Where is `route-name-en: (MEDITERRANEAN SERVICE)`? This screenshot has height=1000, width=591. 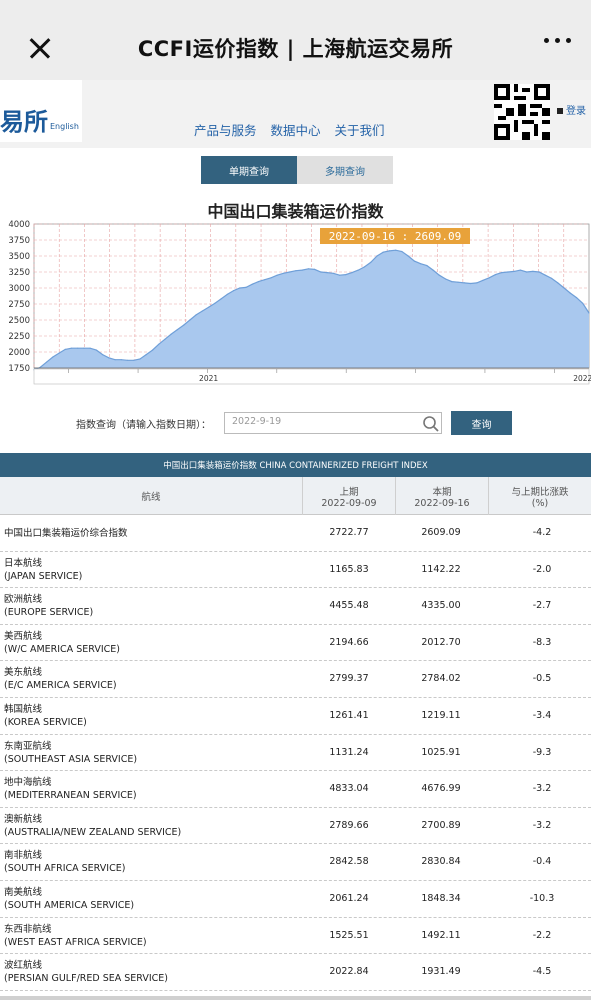
route-name-en: (MEDITERRANEAN SERVICE) is located at coordinates (70, 796).